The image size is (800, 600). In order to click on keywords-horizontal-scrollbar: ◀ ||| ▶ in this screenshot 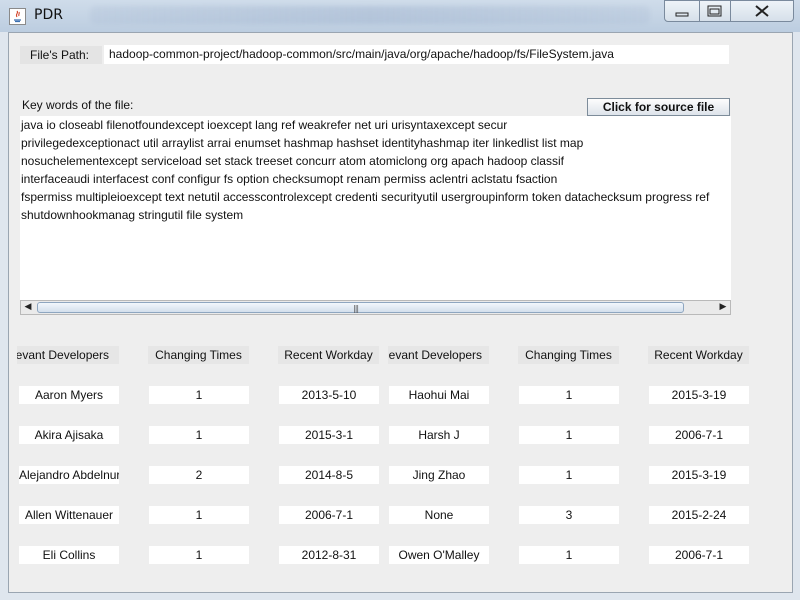, I will do `click(375, 307)`.